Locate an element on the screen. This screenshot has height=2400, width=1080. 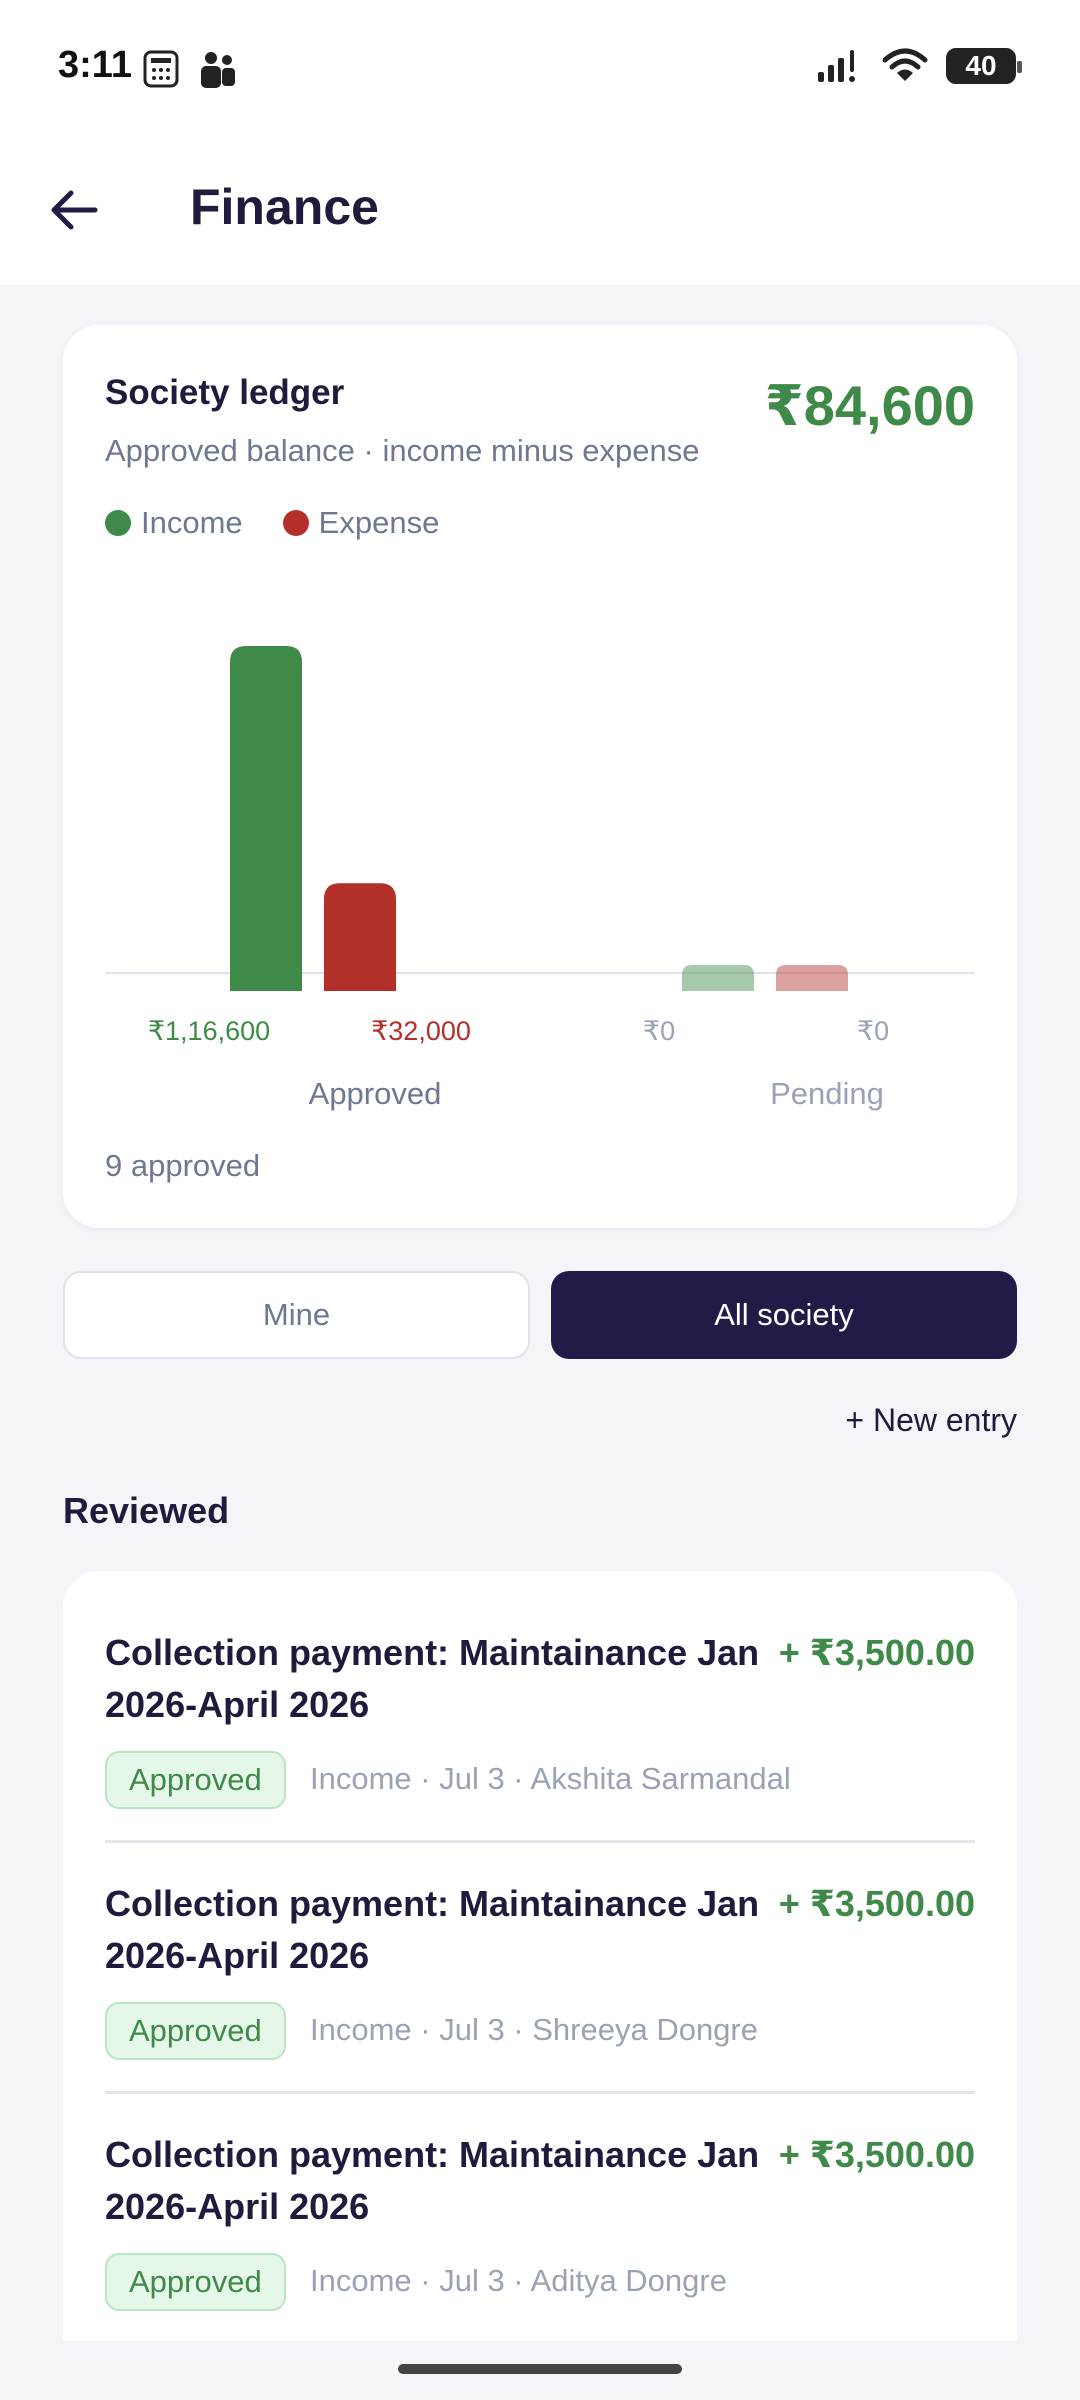
category-label-approved: Approved is located at coordinates (375, 1093).